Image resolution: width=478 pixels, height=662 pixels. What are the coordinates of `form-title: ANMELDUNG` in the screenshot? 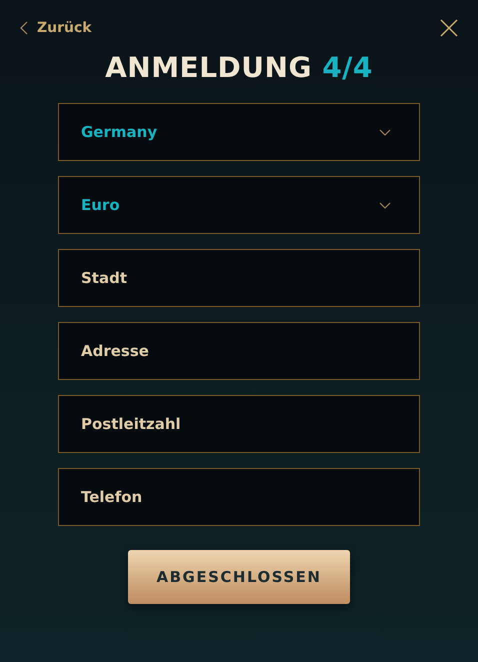 It's located at (208, 67).